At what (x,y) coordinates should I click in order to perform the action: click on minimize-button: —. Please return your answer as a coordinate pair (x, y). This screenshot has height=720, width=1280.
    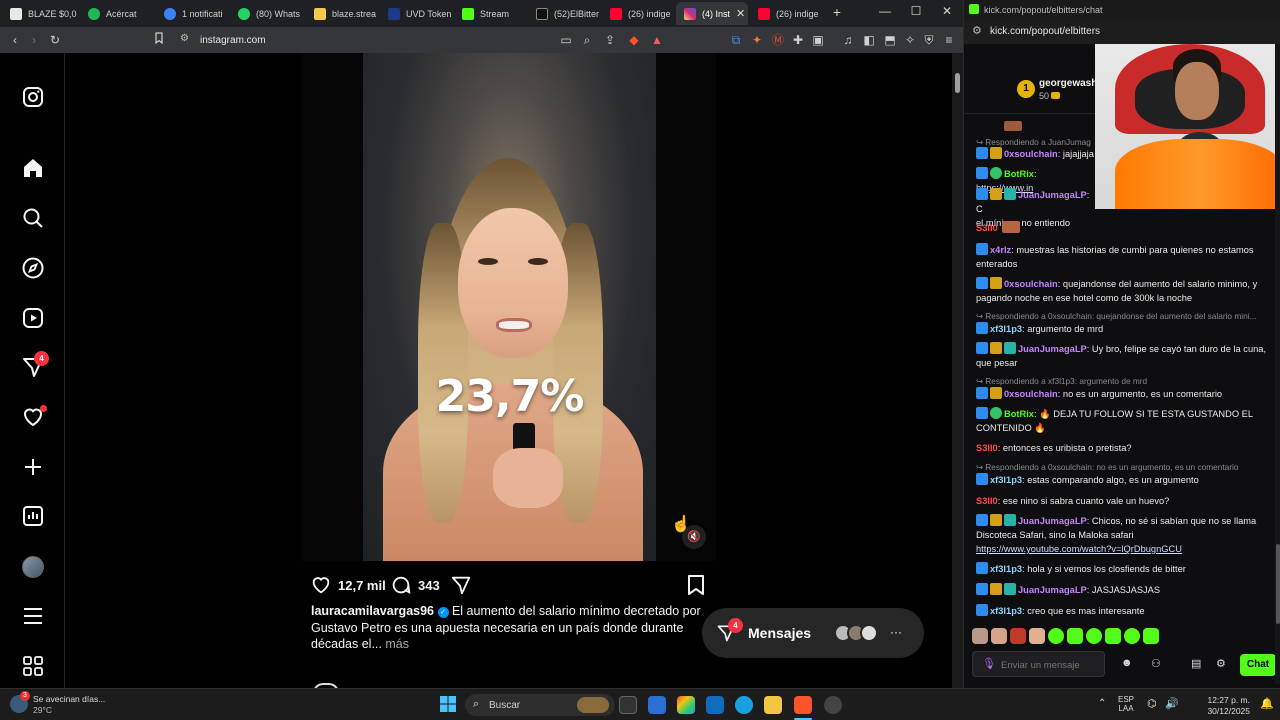
    Looking at the image, I should click on (885, 11).